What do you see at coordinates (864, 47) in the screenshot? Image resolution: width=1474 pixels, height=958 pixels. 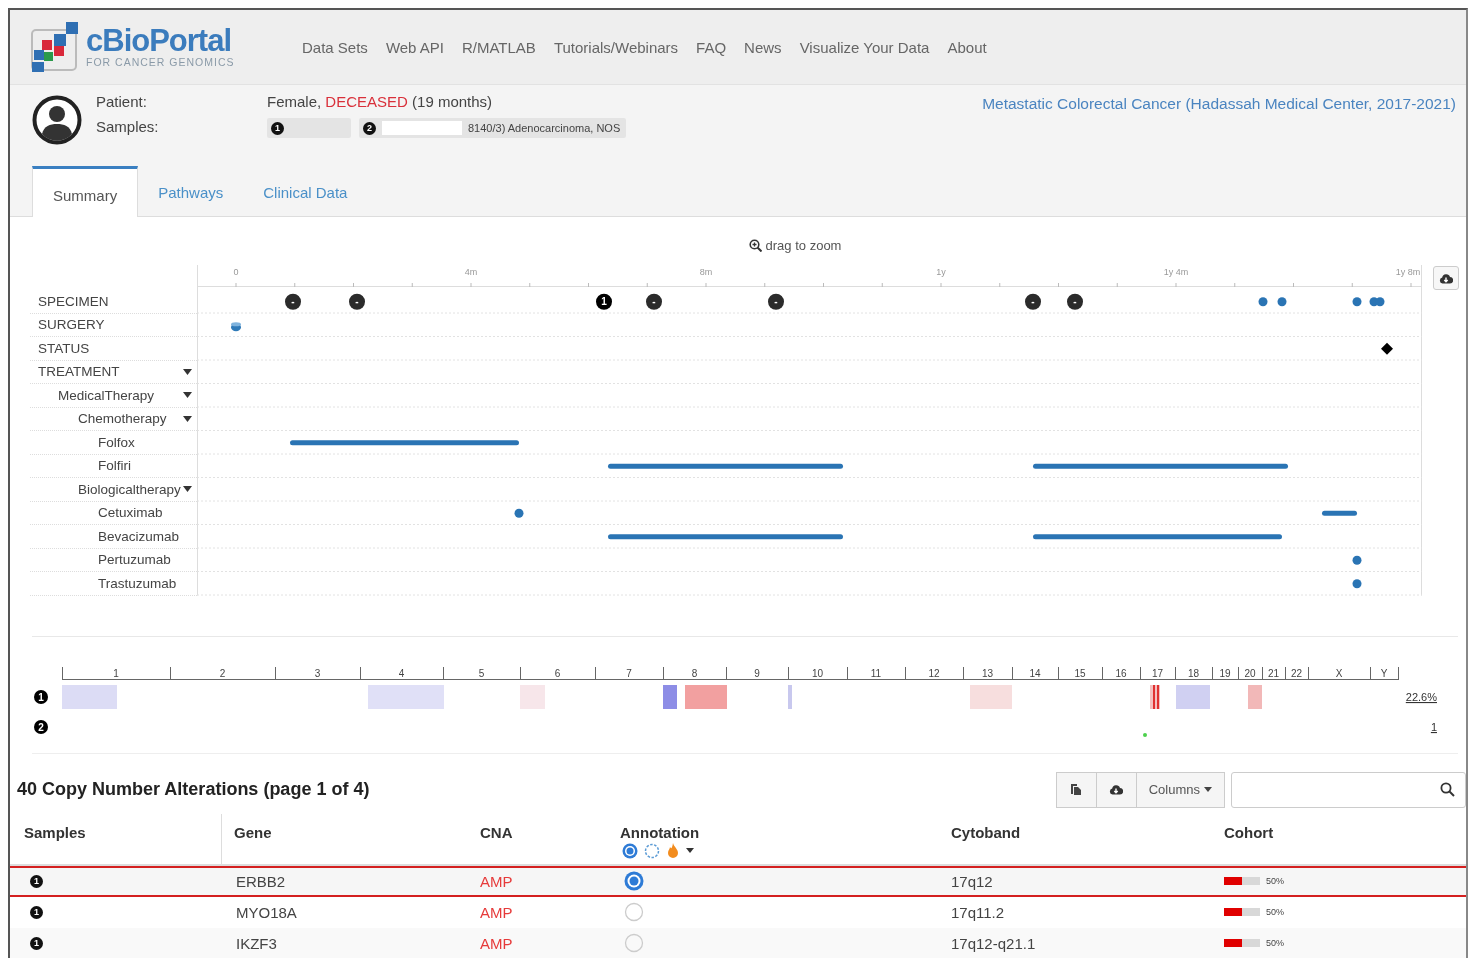 I see `nav-link: Visualize Your Data` at bounding box center [864, 47].